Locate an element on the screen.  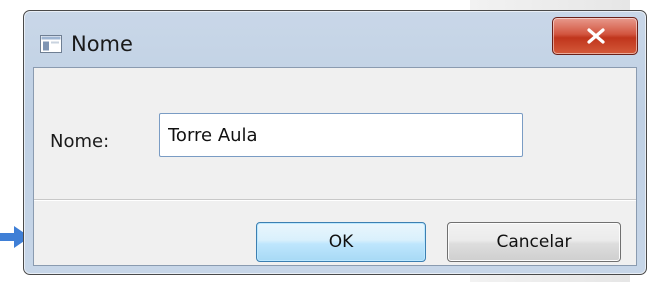
cancel-button: Cancelar is located at coordinates (534, 242).